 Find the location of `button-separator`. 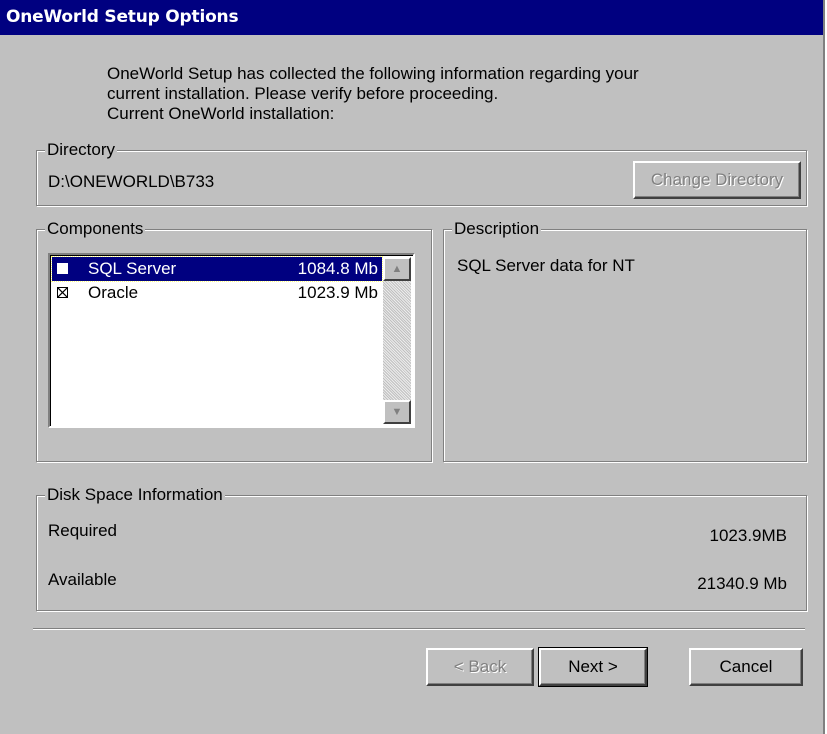

button-separator is located at coordinates (419, 629).